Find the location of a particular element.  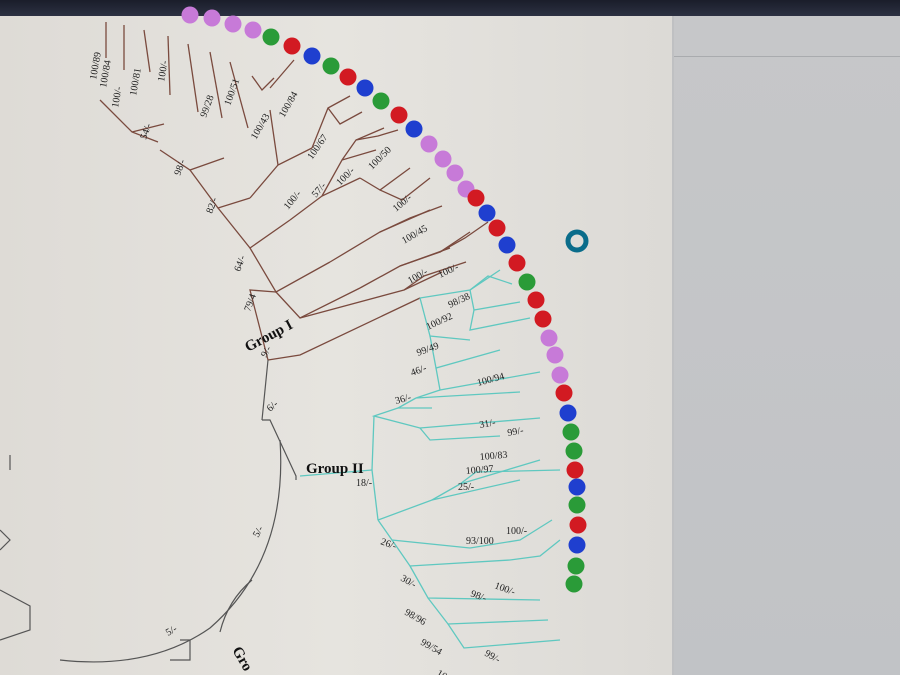

bootstrap-label: 18/- is located at coordinates (364, 483).